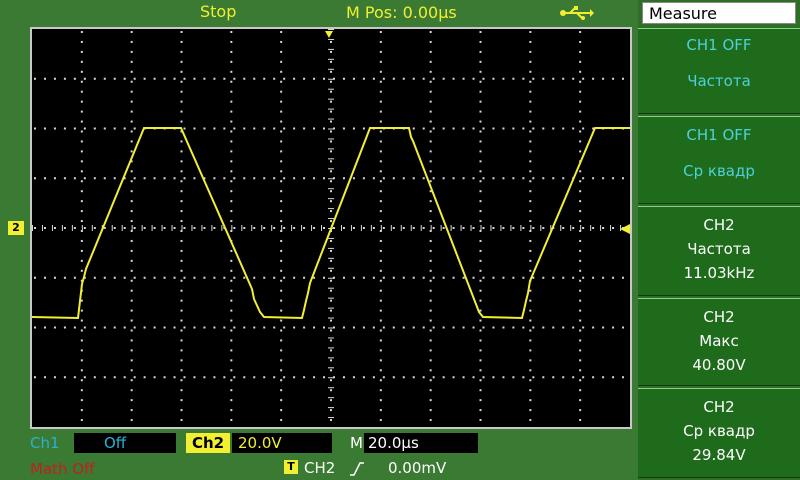  Describe the element at coordinates (719, 342) in the screenshot. I see `menu-slot-4-ch2-max: CH2 Макс 40.80V` at that location.